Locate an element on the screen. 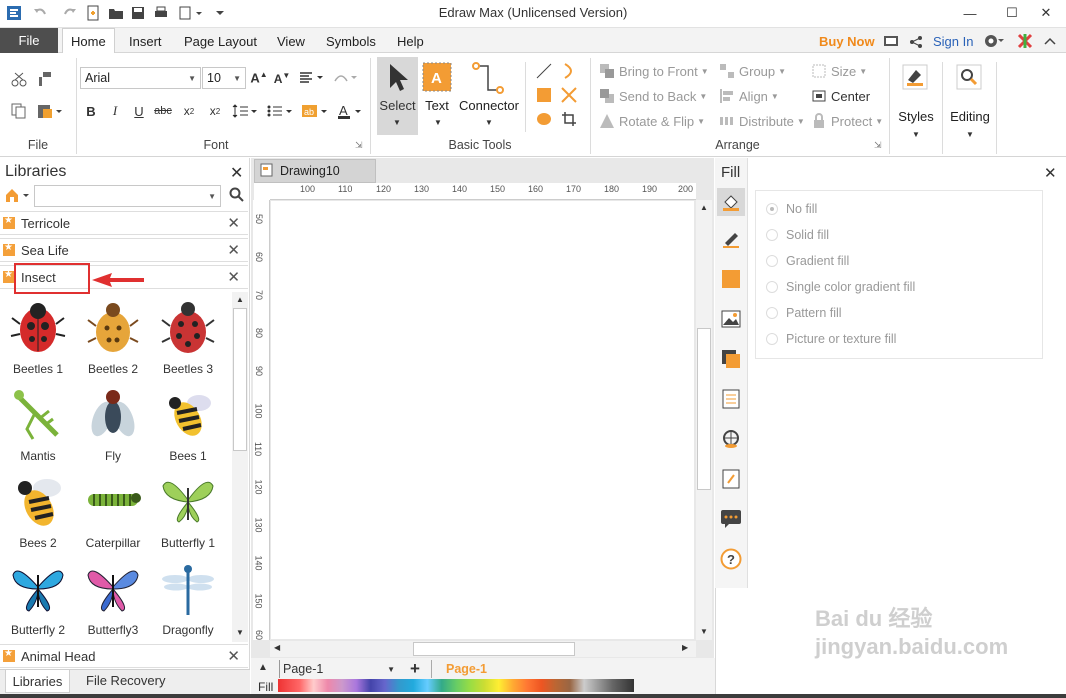 This screenshot has height=698, width=1066. library-search-input: ▼ is located at coordinates (127, 196).